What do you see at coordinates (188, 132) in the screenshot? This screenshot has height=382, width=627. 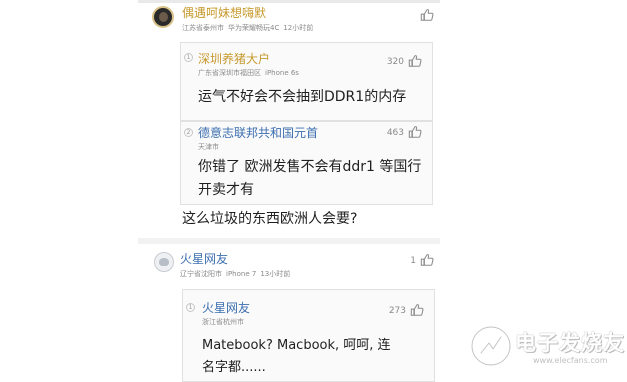 I see `floor-number: 2` at bounding box center [188, 132].